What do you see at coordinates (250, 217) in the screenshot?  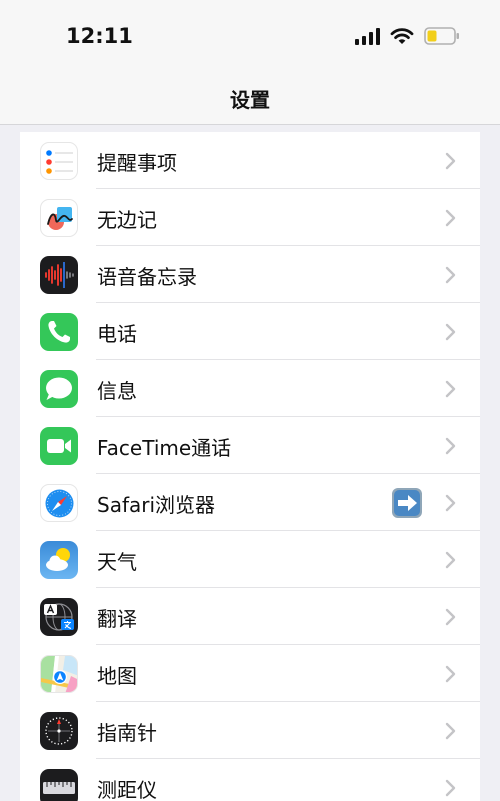 I see `settings-row-freeform: 无边记` at bounding box center [250, 217].